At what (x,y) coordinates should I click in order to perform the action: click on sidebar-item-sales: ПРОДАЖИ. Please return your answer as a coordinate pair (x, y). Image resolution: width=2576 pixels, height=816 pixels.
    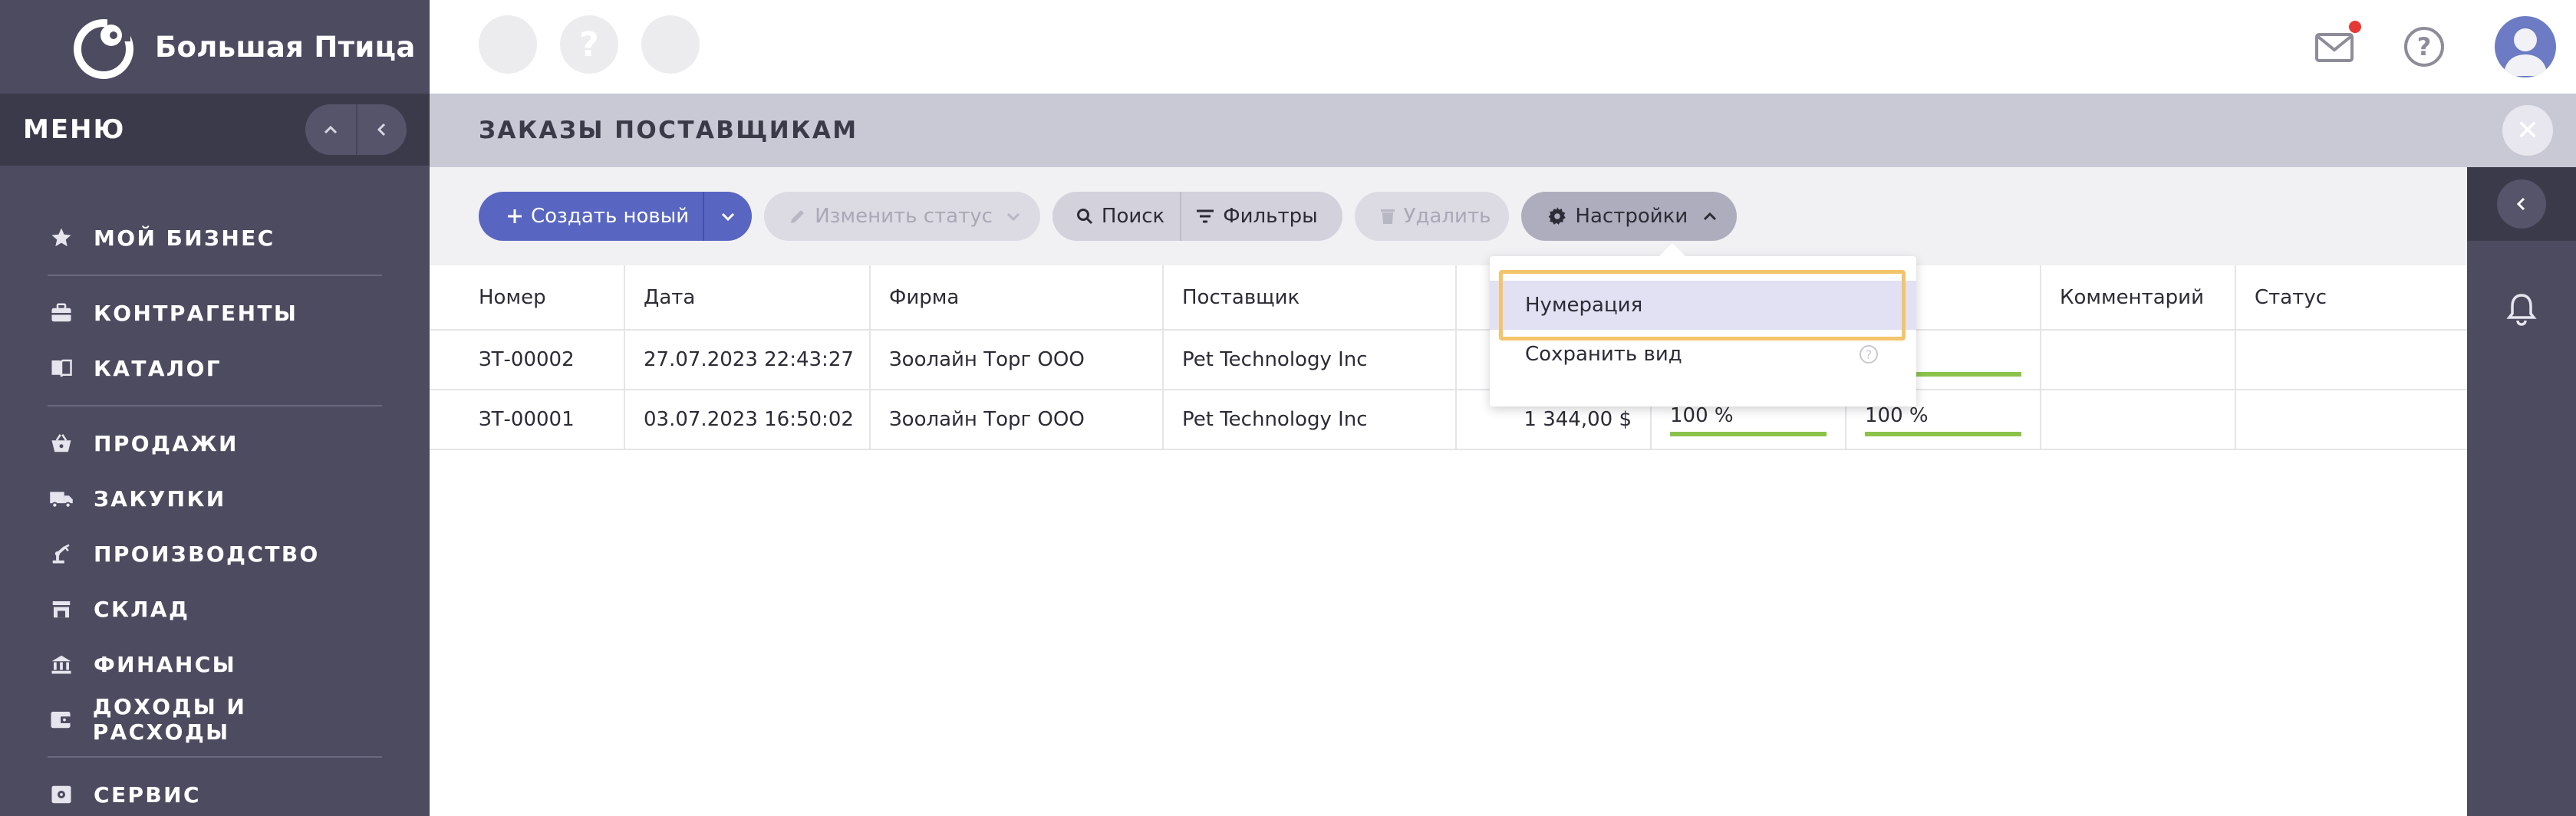
    Looking at the image, I should click on (215, 443).